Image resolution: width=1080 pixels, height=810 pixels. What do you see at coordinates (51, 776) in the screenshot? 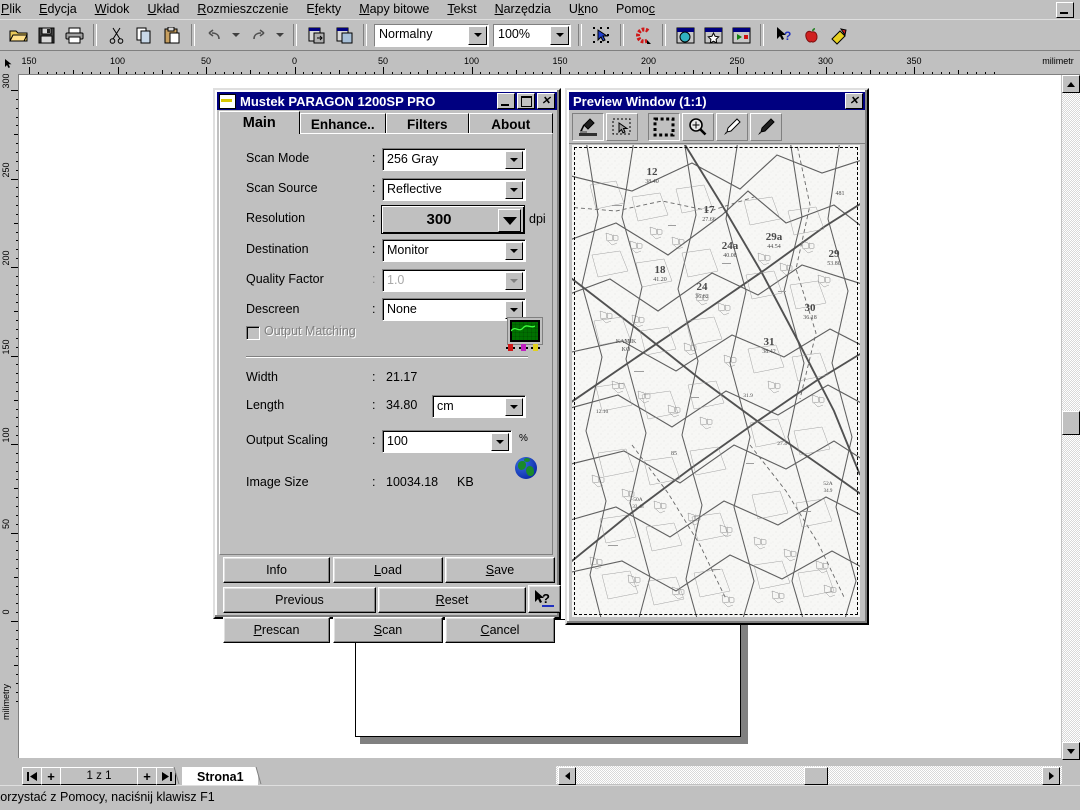
I see `add-page-before-button: +` at bounding box center [51, 776].